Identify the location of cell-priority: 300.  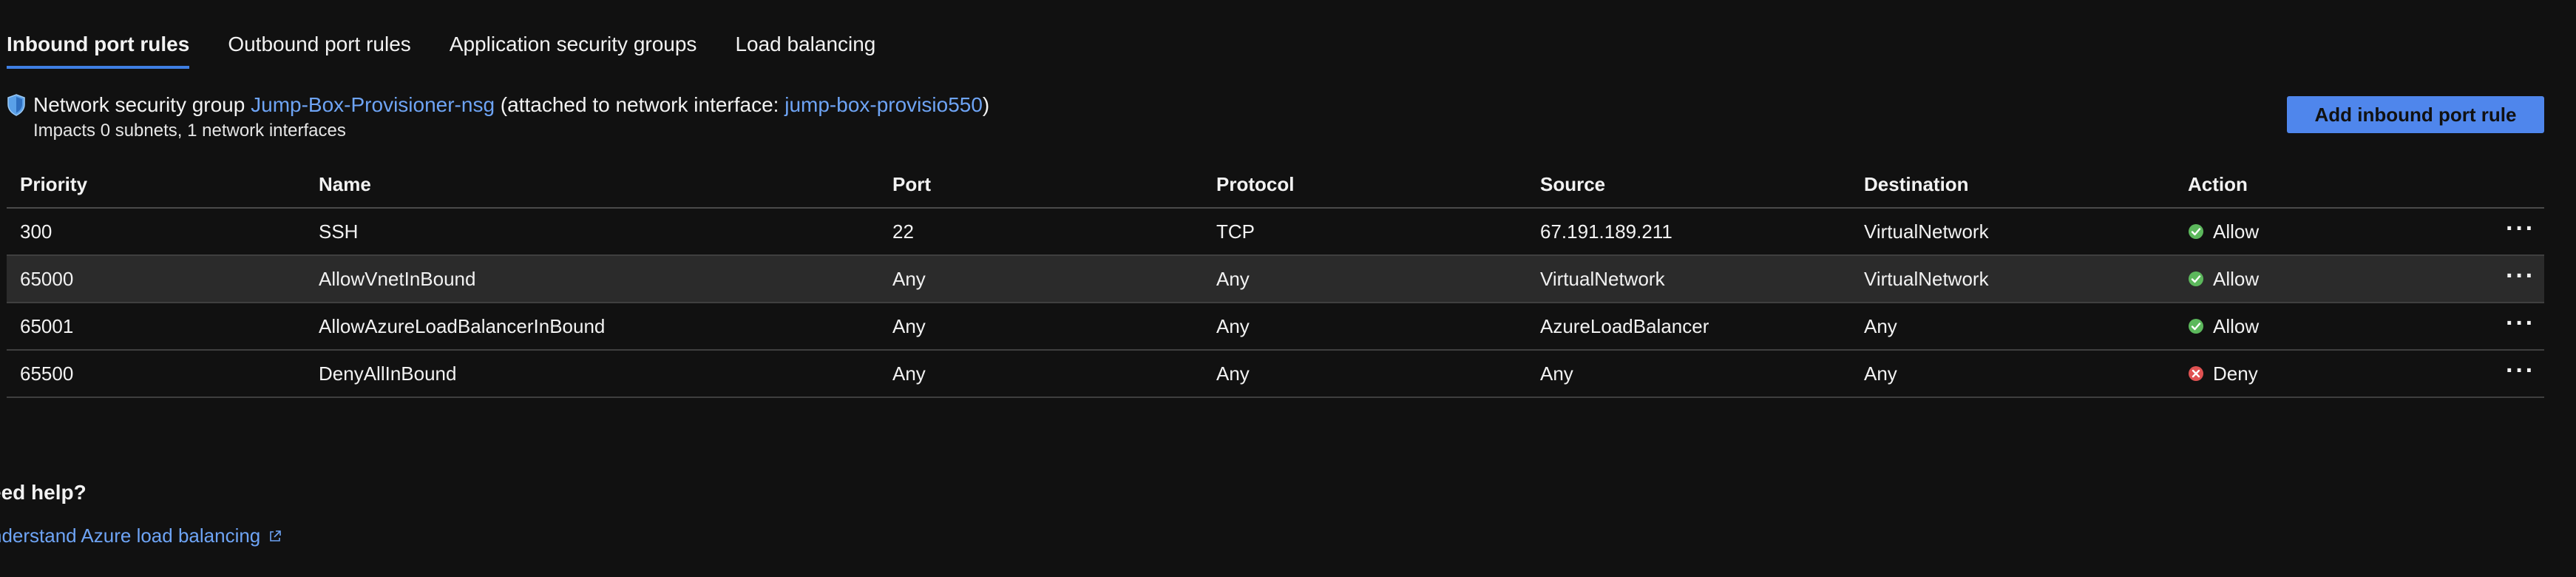
(36, 231).